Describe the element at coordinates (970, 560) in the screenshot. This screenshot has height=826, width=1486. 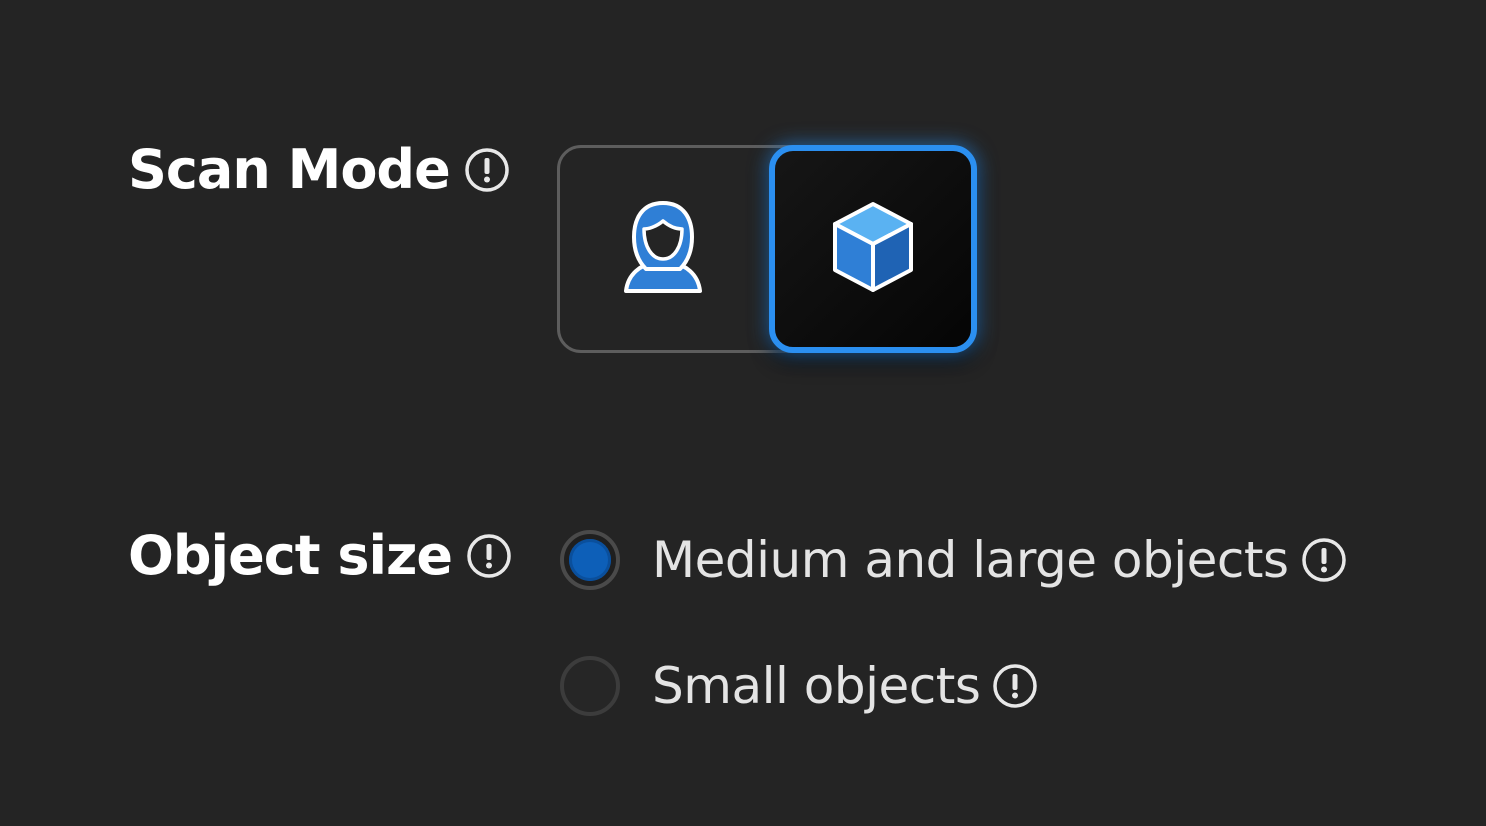
I see `radio-medium-large-label: Medium and large objects` at that location.